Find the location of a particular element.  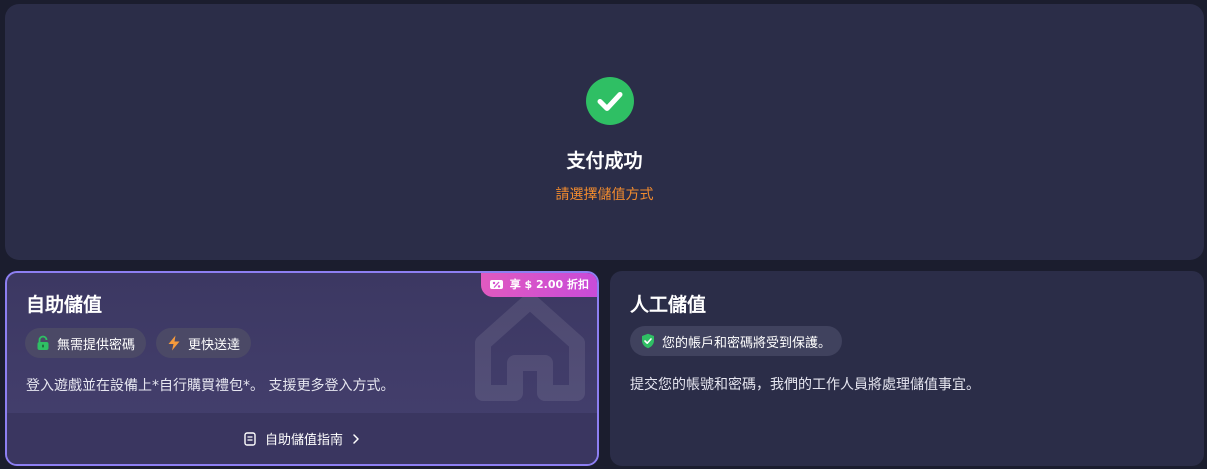

self-topup-features: 無需提供密碼 更快送達 is located at coordinates (138, 343).